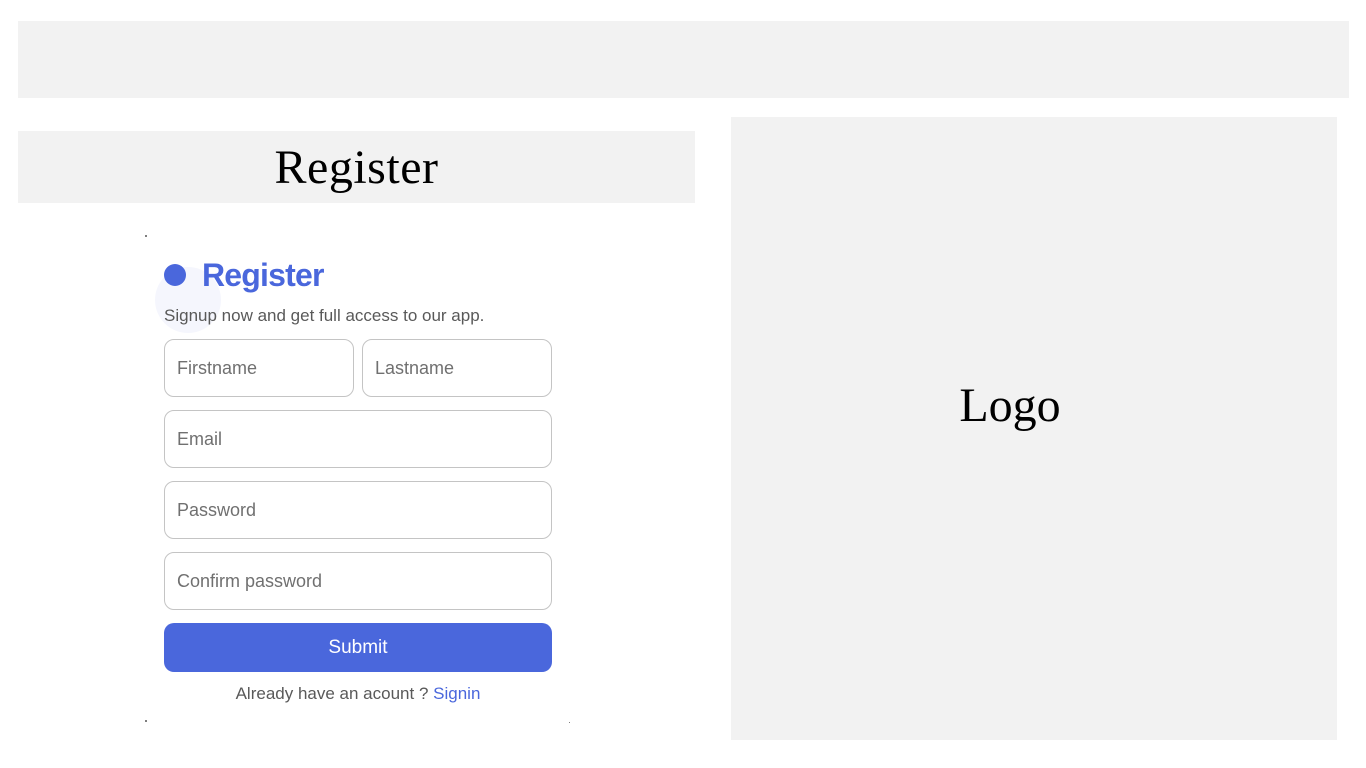 Image resolution: width=1366 pixels, height=768 pixels. What do you see at coordinates (239, 294) in the screenshot?
I see `form-title-row: Register` at bounding box center [239, 294].